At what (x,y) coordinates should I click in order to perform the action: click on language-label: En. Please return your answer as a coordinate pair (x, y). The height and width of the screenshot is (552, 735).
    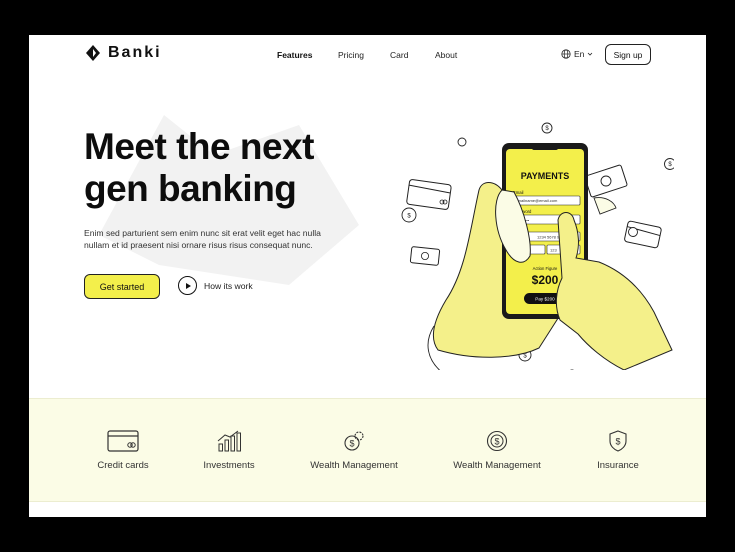
    Looking at the image, I should click on (579, 54).